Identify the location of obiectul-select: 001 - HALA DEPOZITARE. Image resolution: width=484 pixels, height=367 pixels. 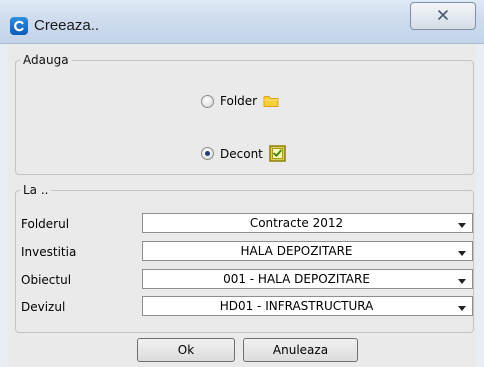
(307, 279).